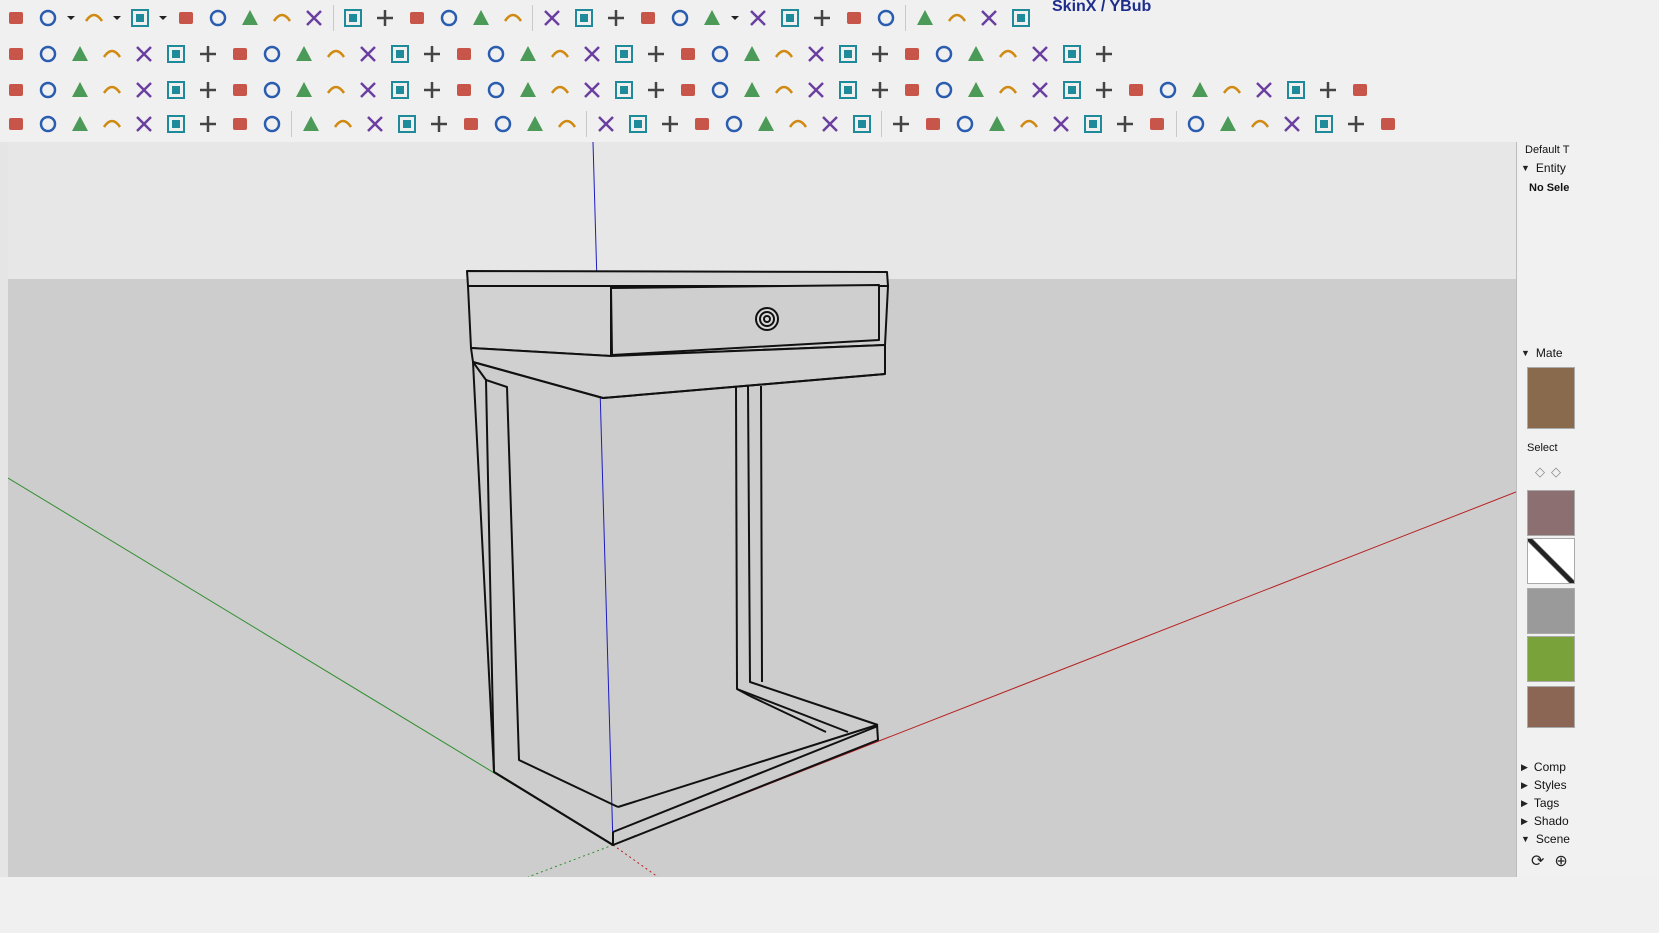 Image resolution: width=1659 pixels, height=933 pixels. Describe the element at coordinates (848, 54) in the screenshot. I see `deck-icon` at that location.